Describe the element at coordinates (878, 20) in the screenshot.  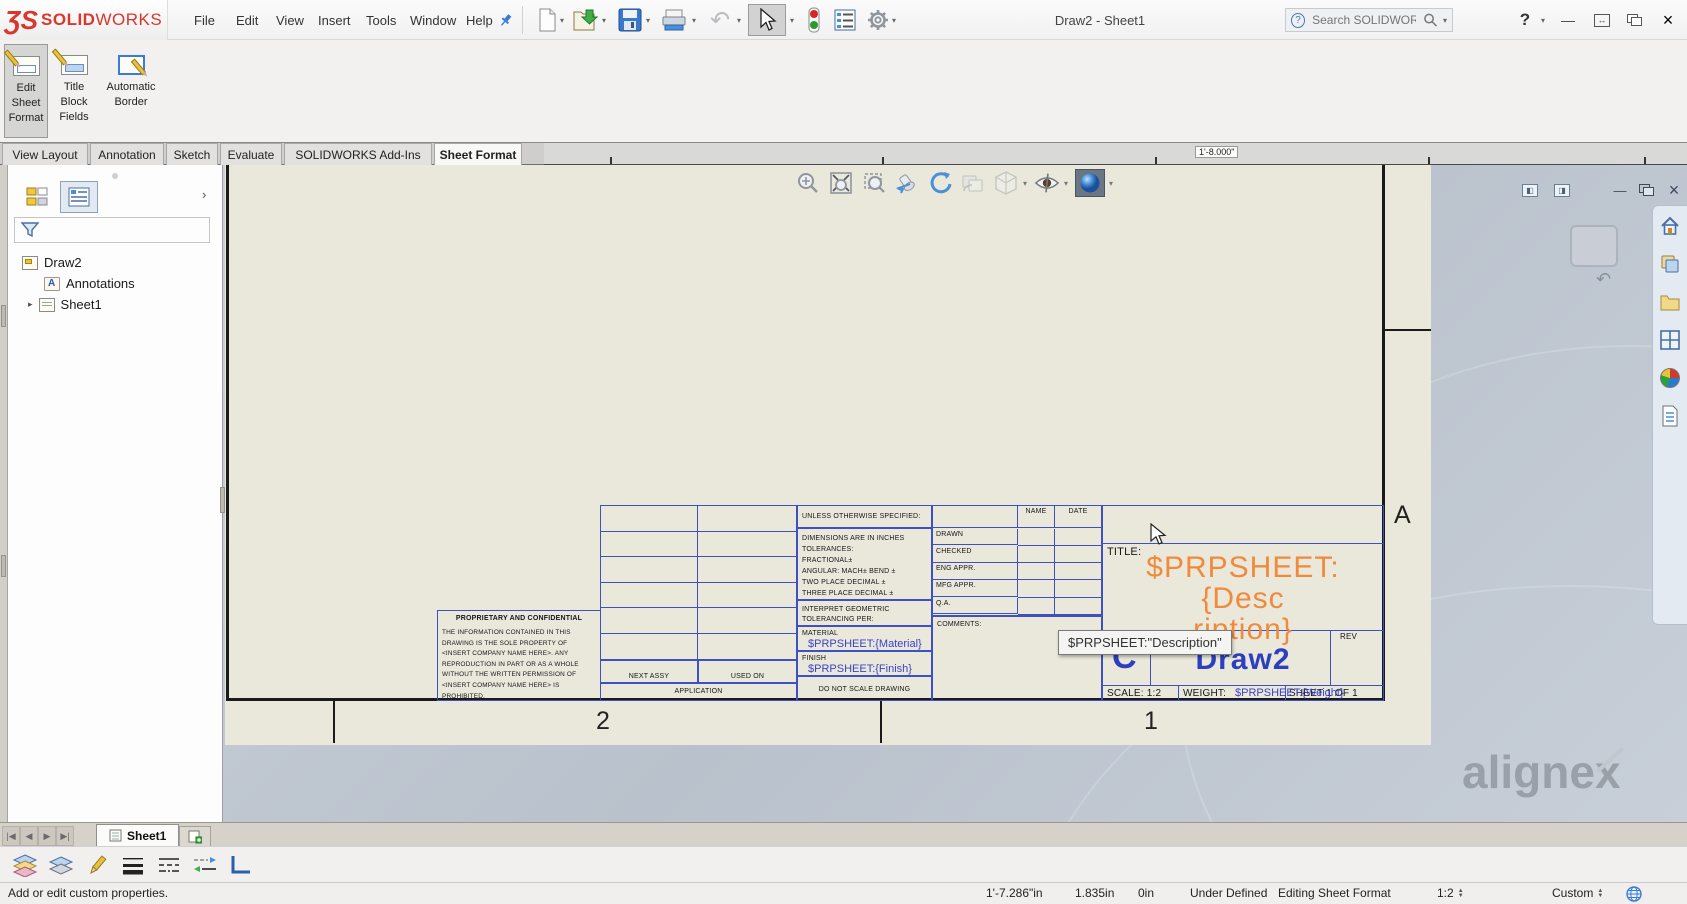
I see `gear-icon` at that location.